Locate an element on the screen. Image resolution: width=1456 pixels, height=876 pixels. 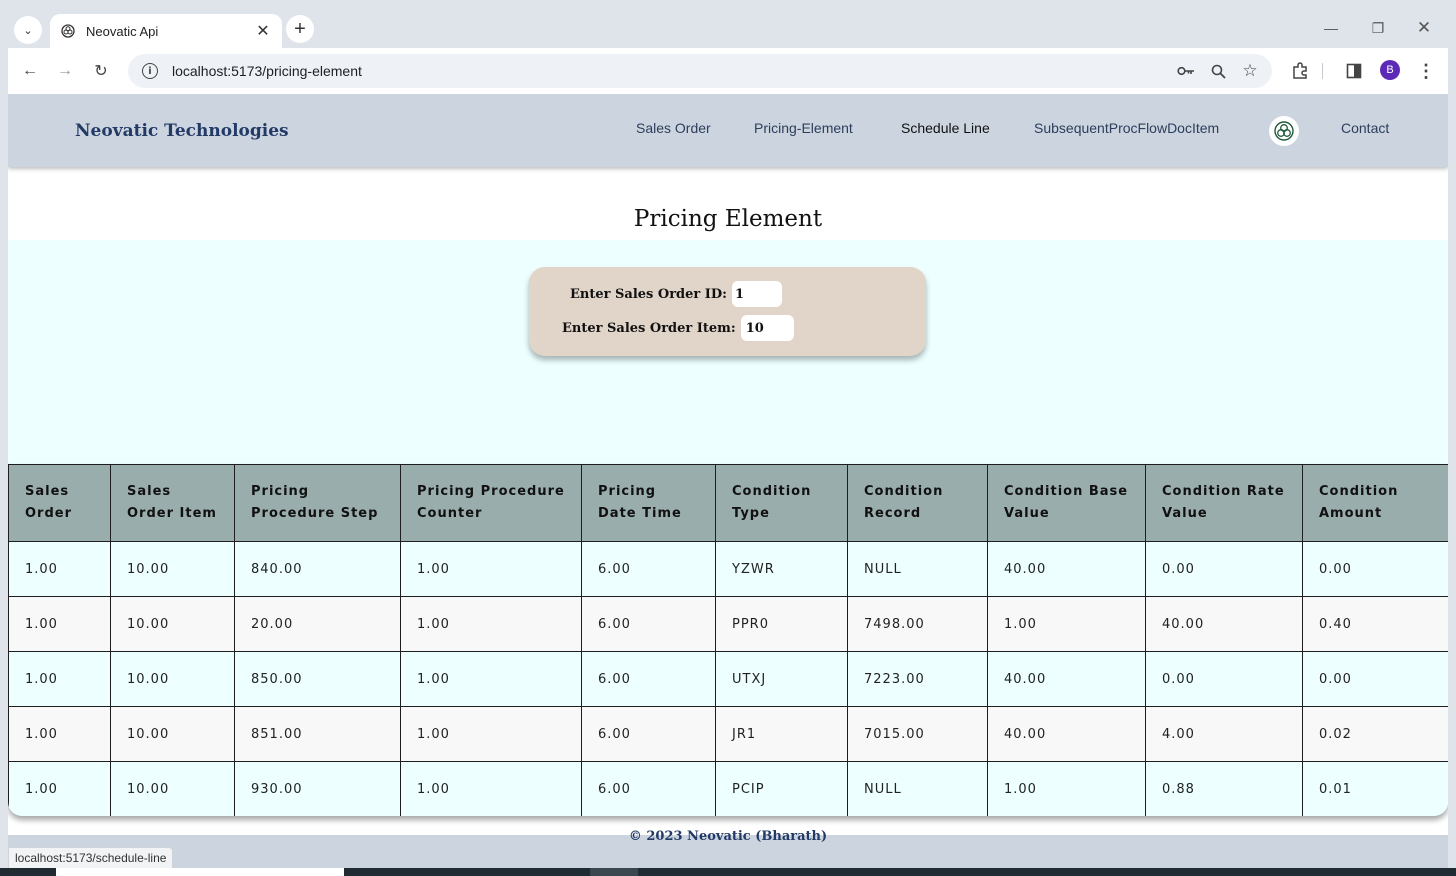
close-window-icon: ✕ is located at coordinates (1424, 28).